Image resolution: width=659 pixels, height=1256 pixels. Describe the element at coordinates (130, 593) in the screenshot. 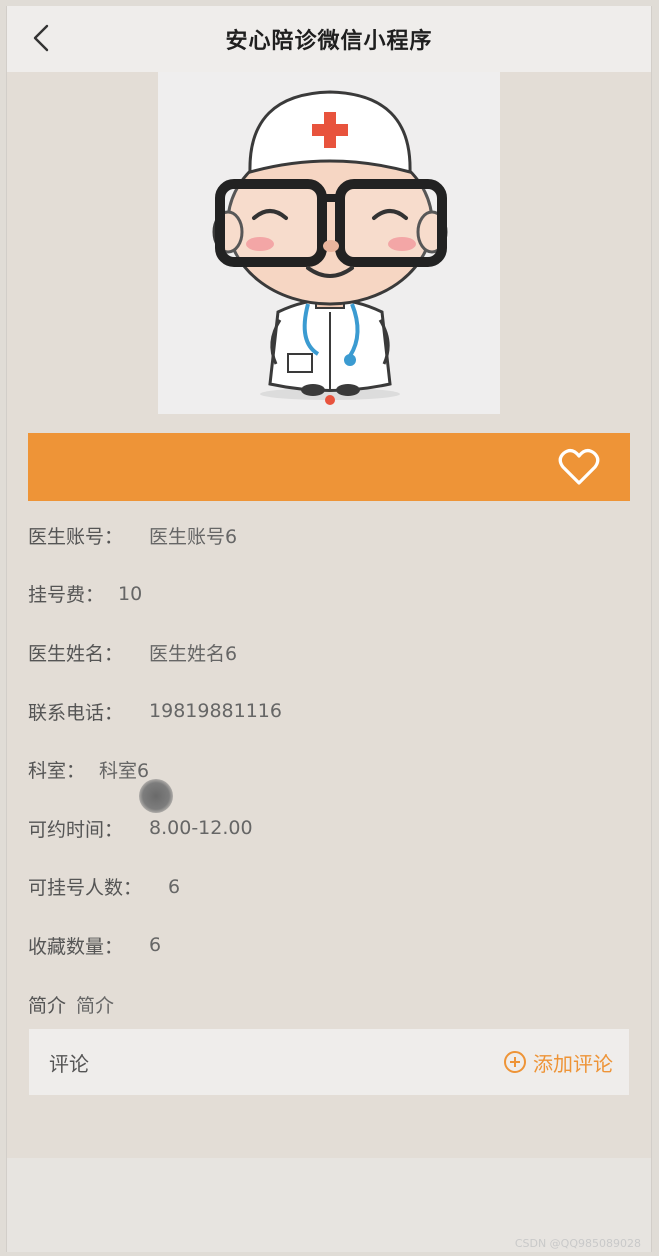

I see `fee-value: 10` at that location.